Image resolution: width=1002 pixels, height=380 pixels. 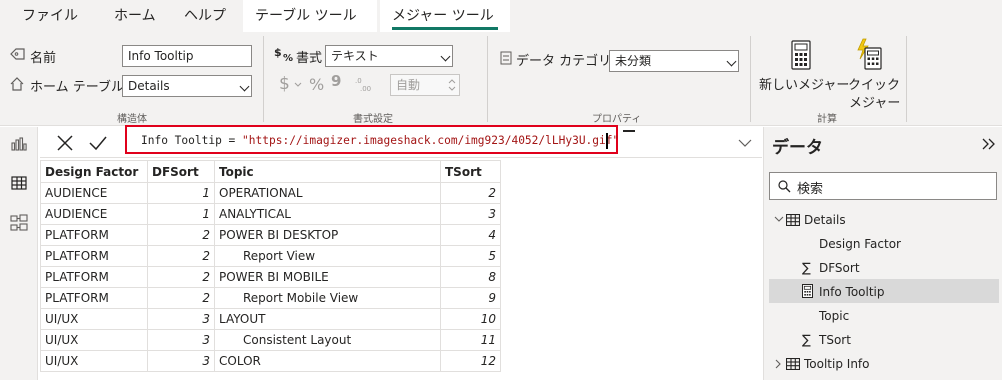 I want to click on search-input: 検索, so click(x=883, y=186).